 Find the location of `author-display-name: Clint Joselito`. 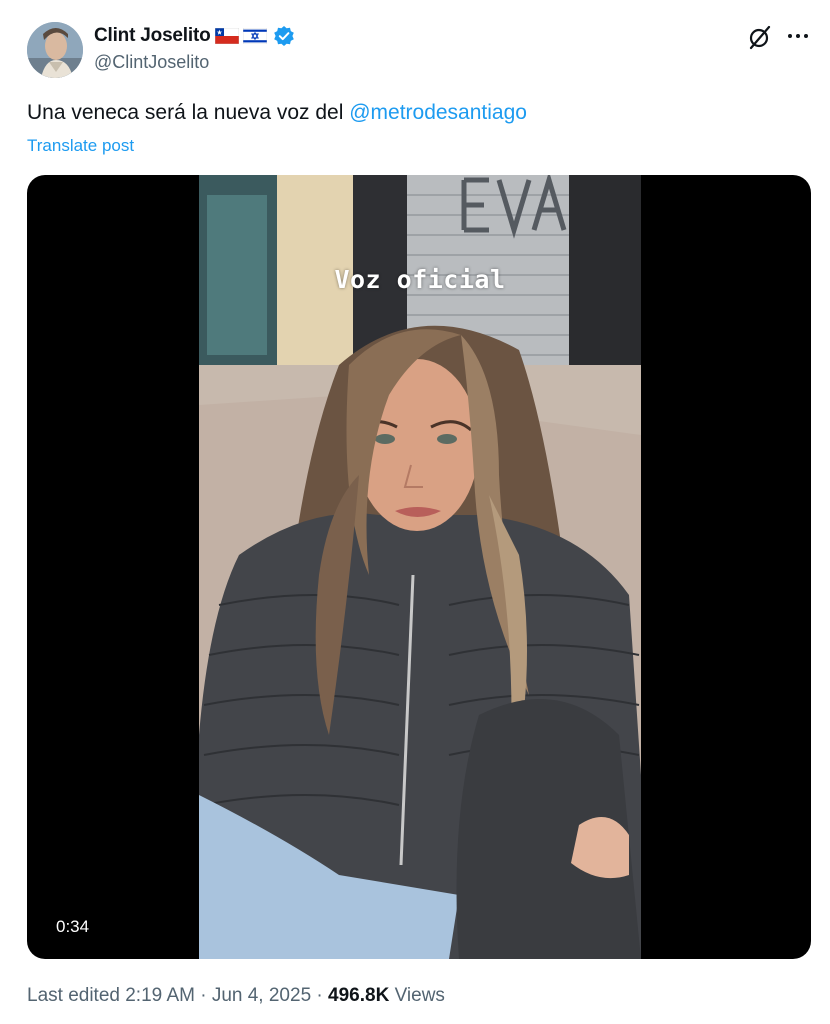

author-display-name: Clint Joselito is located at coordinates (152, 36).